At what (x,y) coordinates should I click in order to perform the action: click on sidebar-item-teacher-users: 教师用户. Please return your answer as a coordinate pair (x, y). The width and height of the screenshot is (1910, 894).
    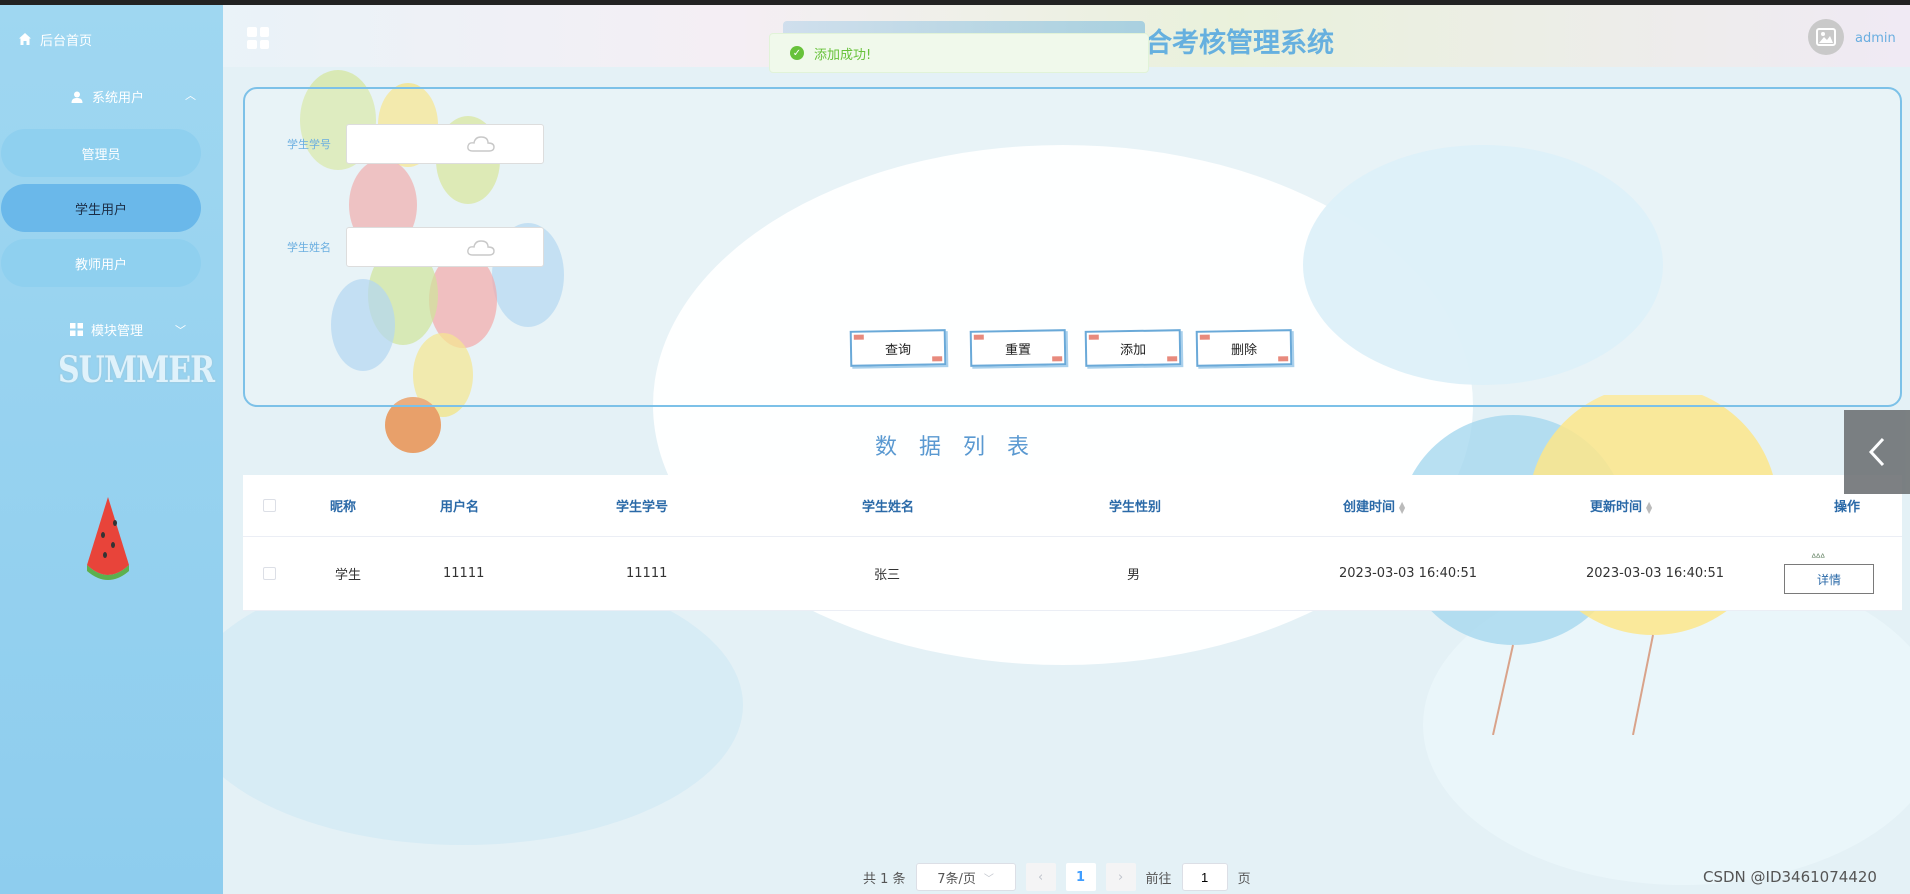
    Looking at the image, I should click on (101, 263).